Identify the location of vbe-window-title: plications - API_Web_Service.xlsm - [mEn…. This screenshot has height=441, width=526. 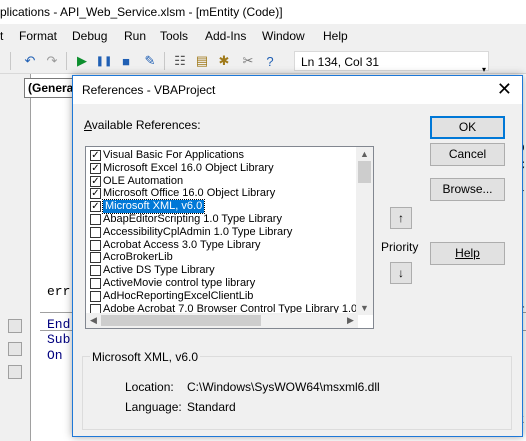
(141, 12).